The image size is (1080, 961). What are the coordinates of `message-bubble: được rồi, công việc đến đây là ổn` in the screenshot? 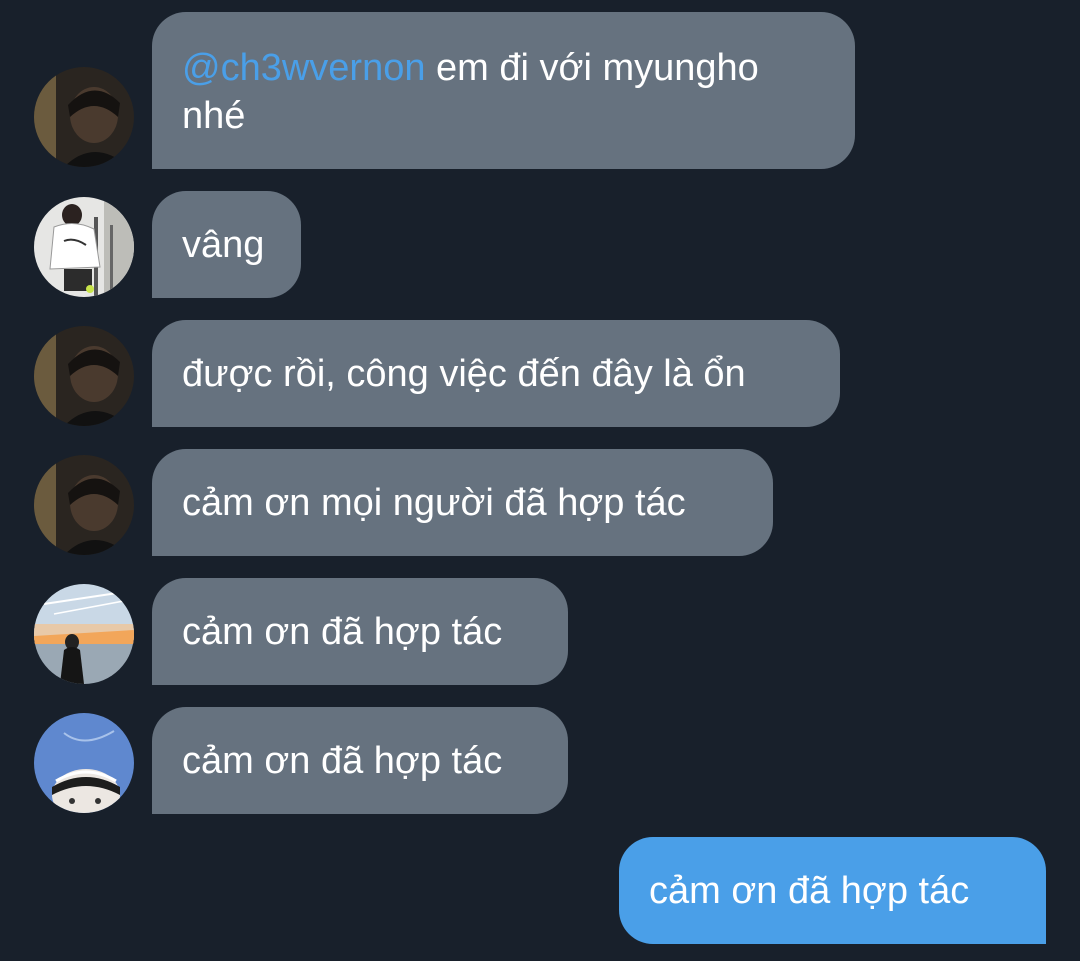 It's located at (496, 373).